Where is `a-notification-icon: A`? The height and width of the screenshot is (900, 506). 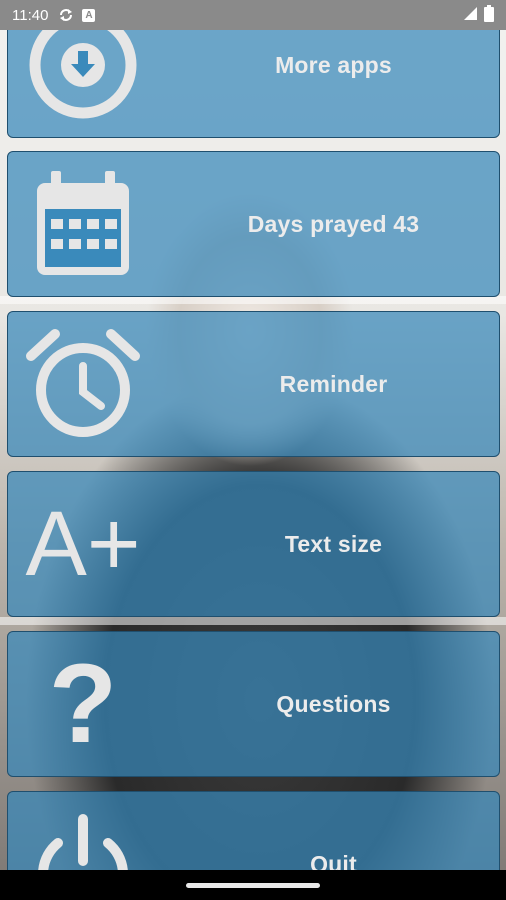
a-notification-icon: A is located at coordinates (89, 15).